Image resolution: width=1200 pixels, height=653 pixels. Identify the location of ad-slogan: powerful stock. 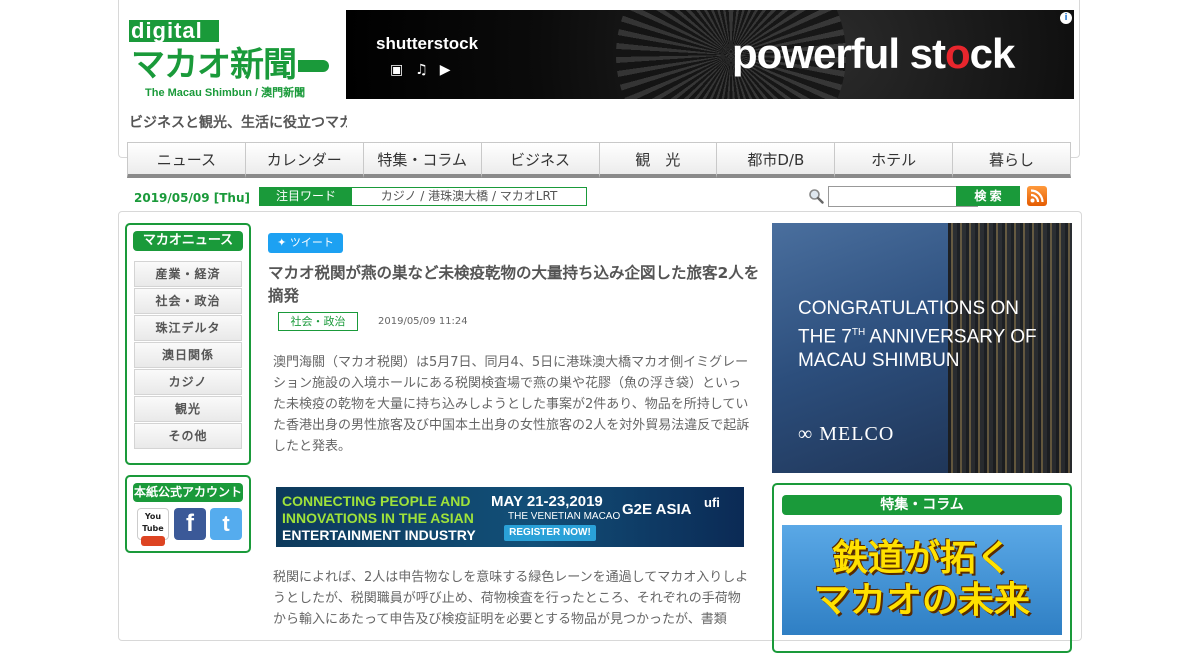
(874, 54).